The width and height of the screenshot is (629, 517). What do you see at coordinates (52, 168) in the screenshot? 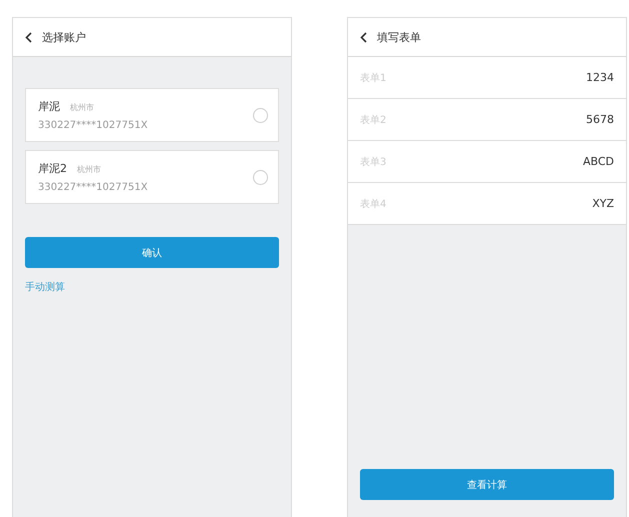
I see `account-name: 岸泥2` at bounding box center [52, 168].